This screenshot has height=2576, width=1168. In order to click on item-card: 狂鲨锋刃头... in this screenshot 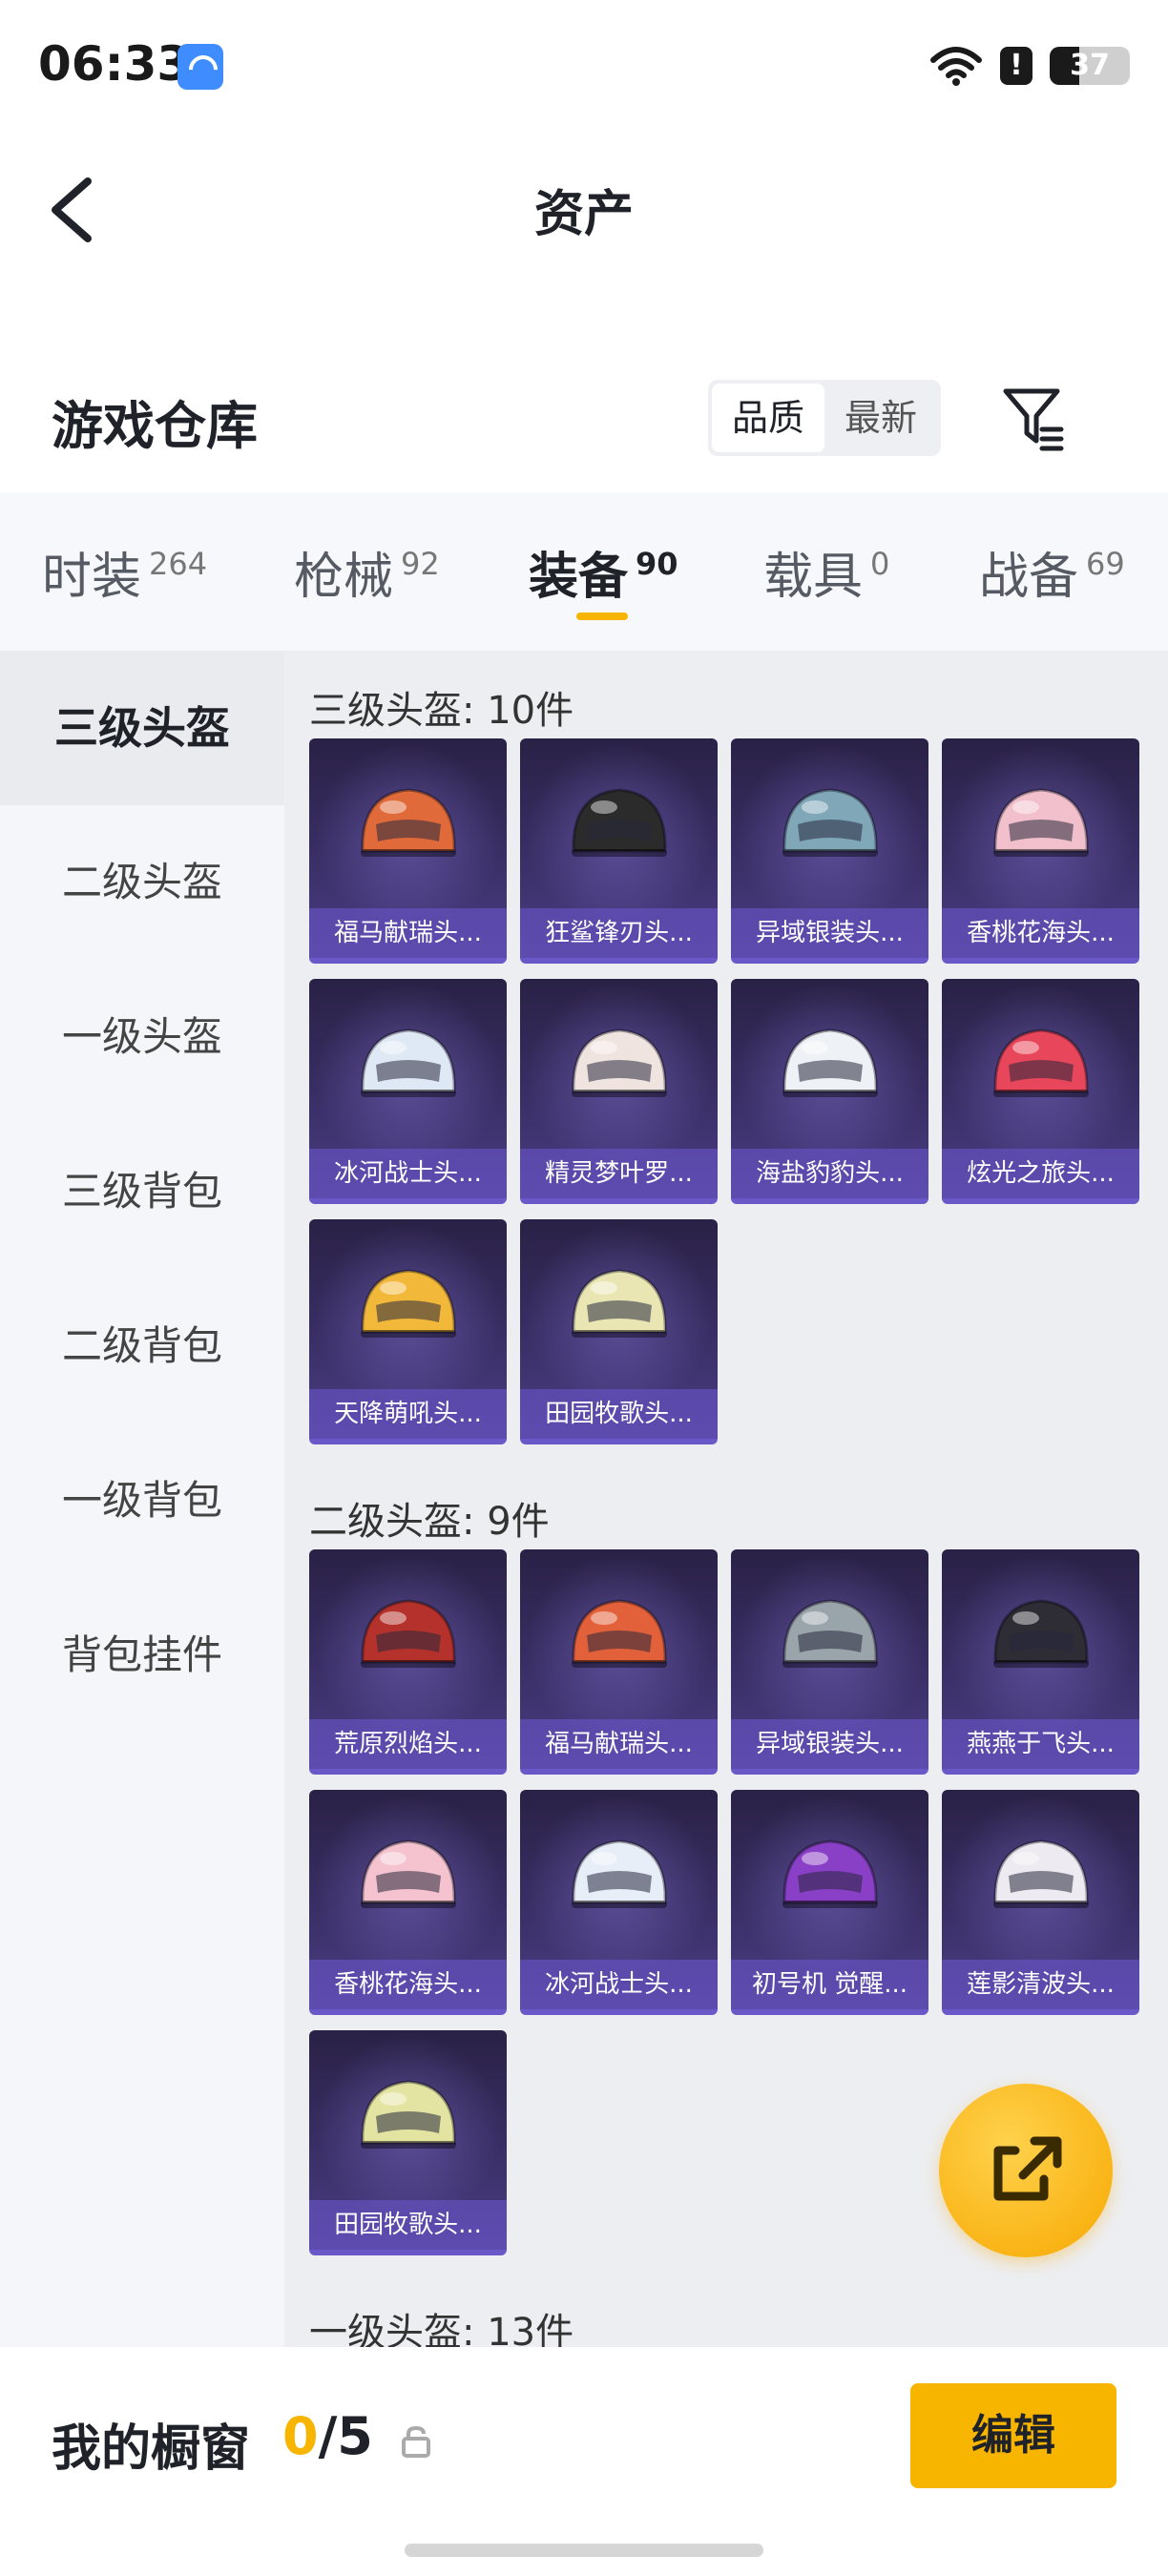, I will do `click(619, 851)`.